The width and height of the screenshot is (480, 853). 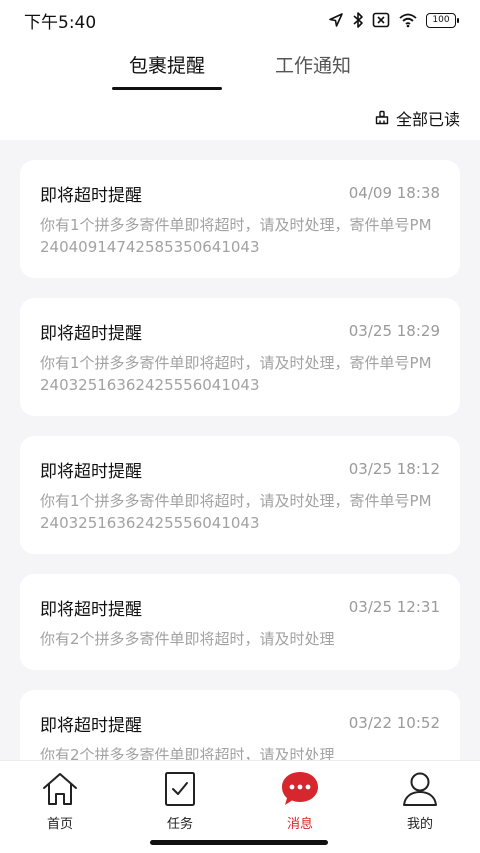 What do you see at coordinates (393, 20) in the screenshot?
I see `status-icons: 100` at bounding box center [393, 20].